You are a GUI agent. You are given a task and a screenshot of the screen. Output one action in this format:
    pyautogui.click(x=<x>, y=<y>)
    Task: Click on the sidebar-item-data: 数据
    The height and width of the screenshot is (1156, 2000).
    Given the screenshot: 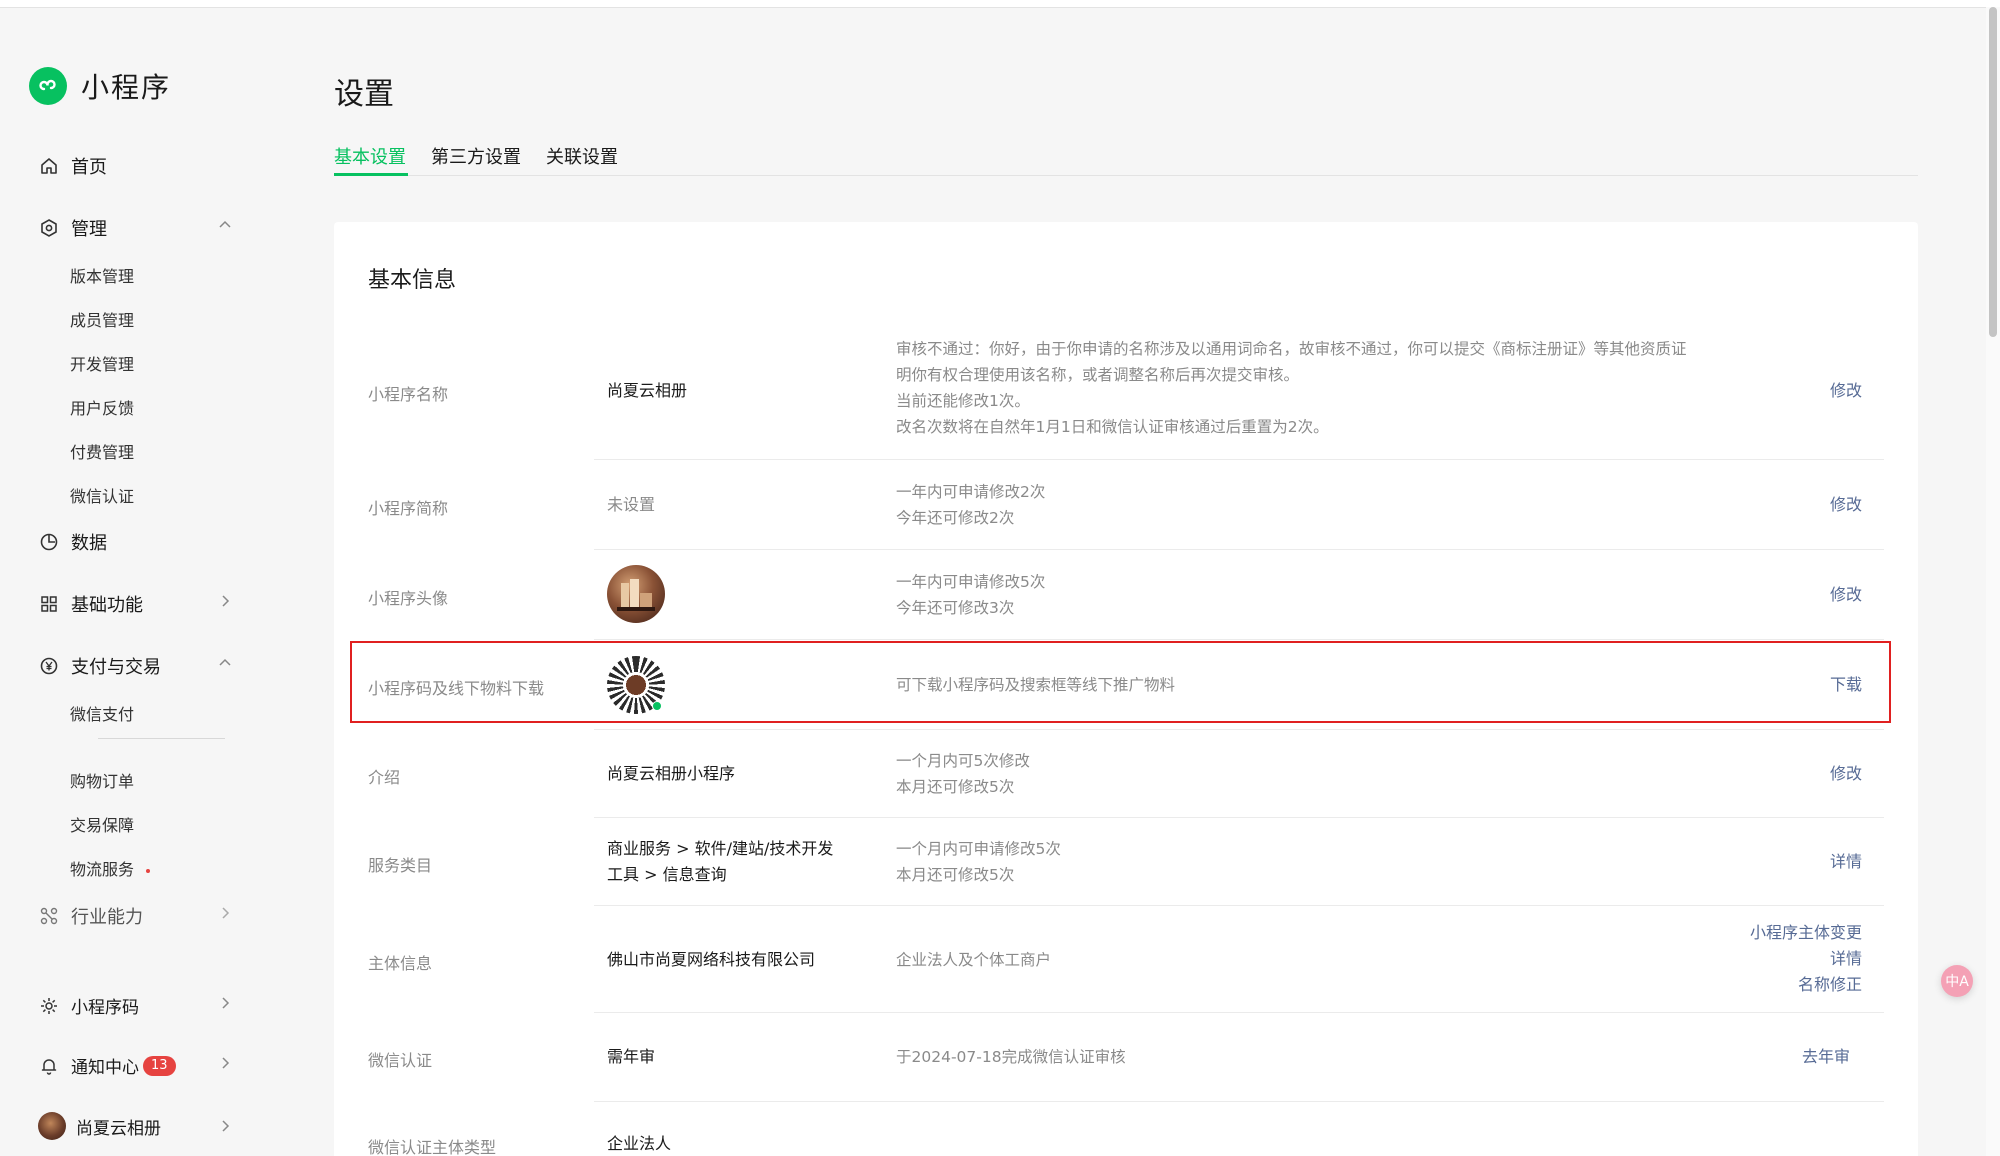 What is the action you would take?
    pyautogui.click(x=135, y=542)
    